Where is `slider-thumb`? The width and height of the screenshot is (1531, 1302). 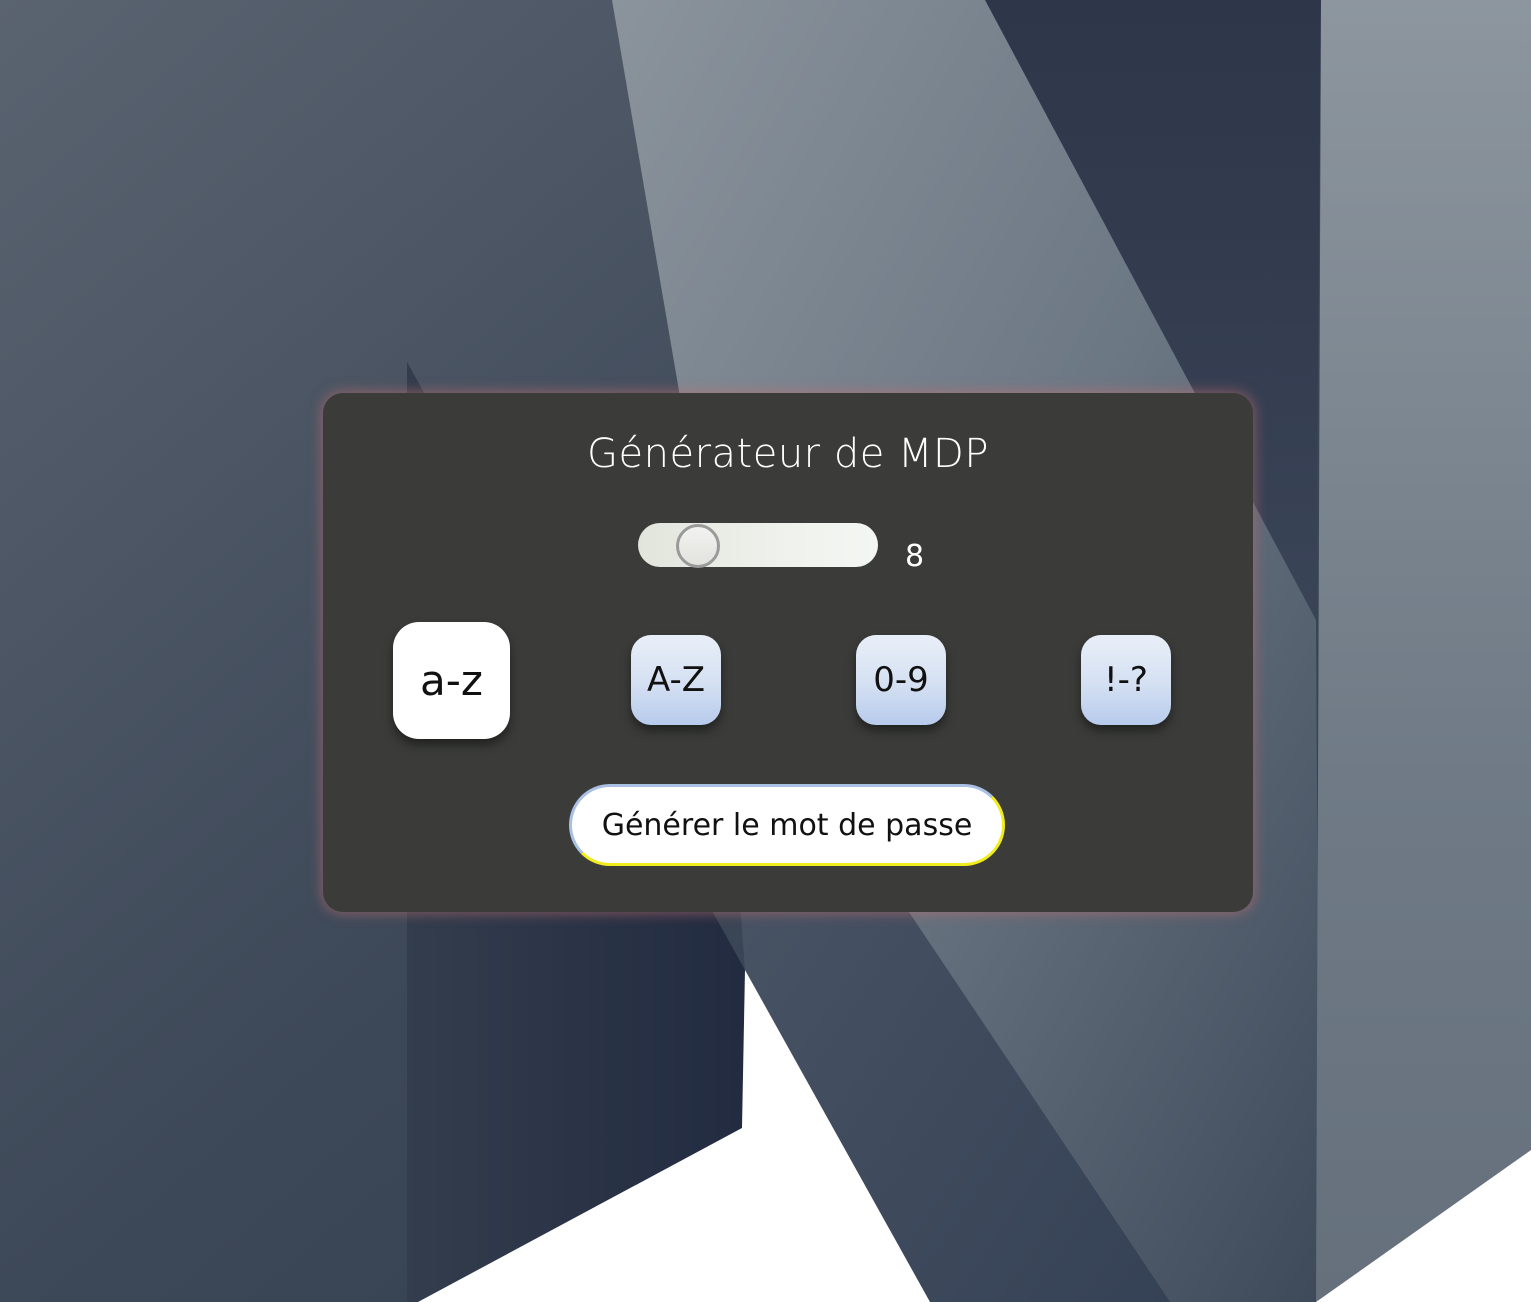
slider-thumb is located at coordinates (698, 546).